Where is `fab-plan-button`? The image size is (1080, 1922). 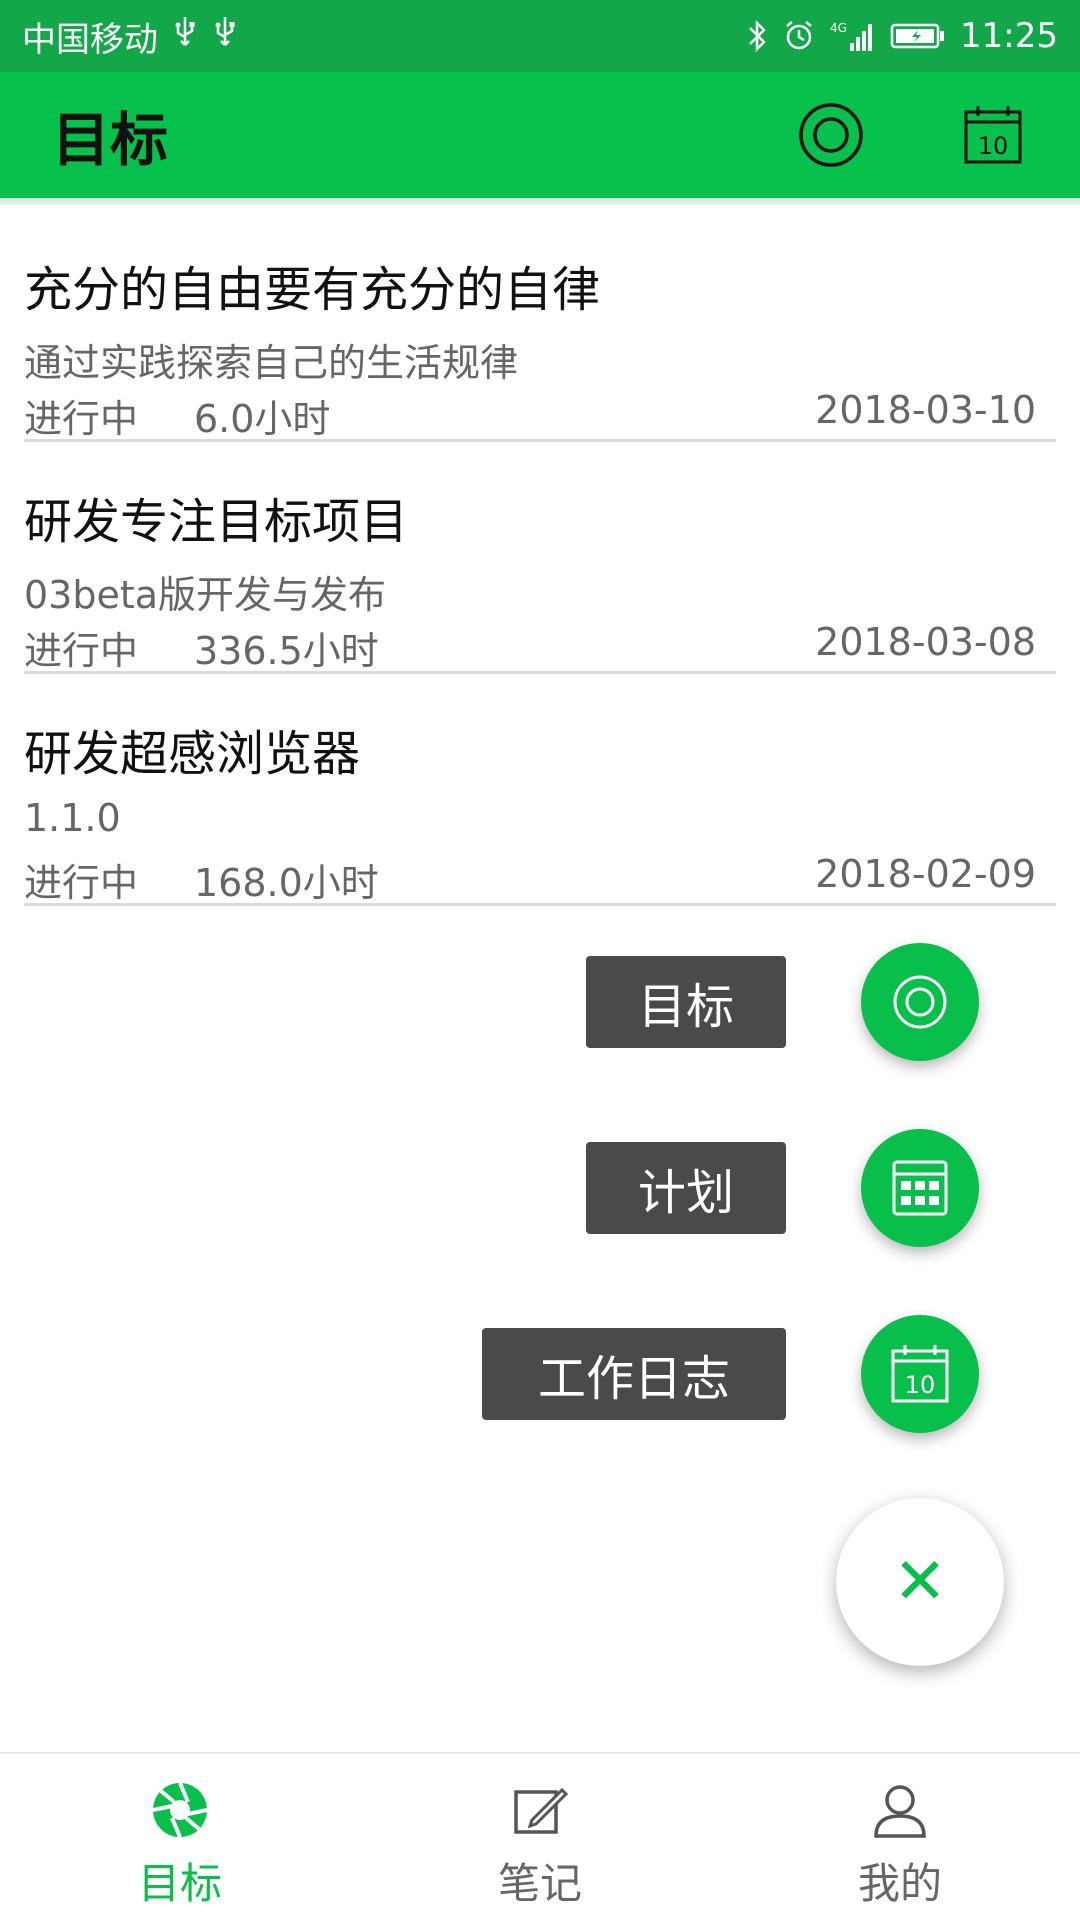
fab-plan-button is located at coordinates (920, 1188).